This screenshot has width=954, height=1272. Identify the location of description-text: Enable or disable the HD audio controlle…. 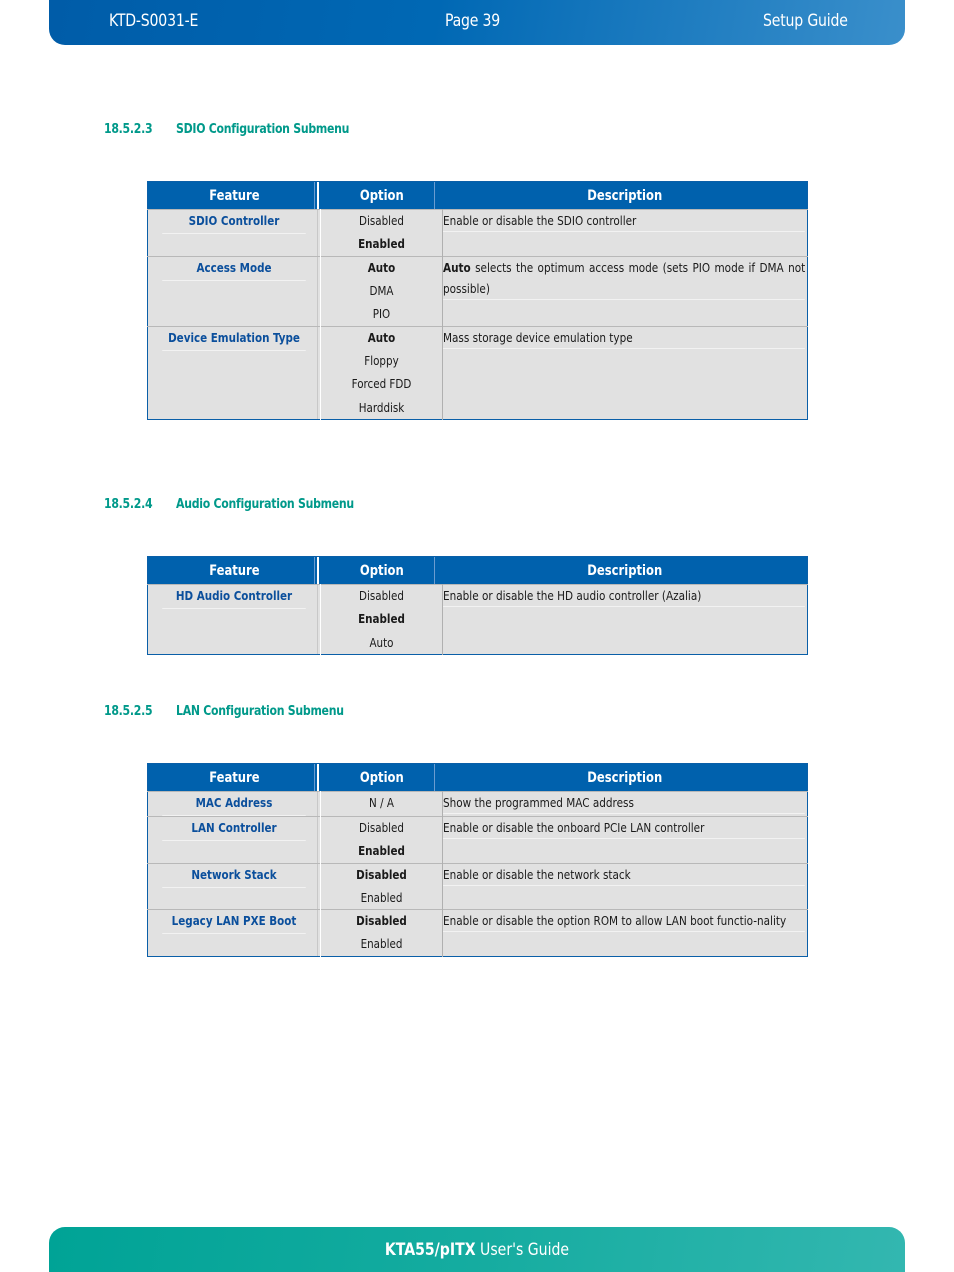
(624, 596).